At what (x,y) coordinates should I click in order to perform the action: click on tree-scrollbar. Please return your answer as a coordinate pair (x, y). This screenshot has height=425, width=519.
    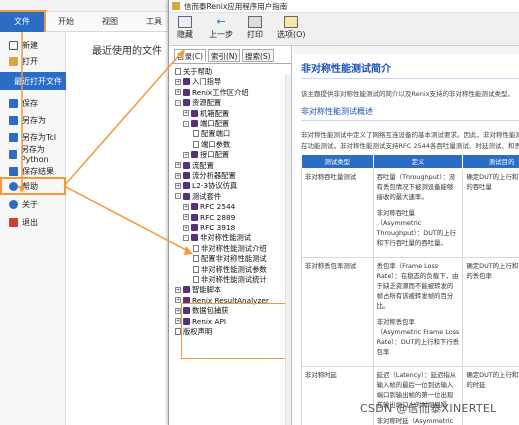
    Looking at the image, I should click on (288, 250).